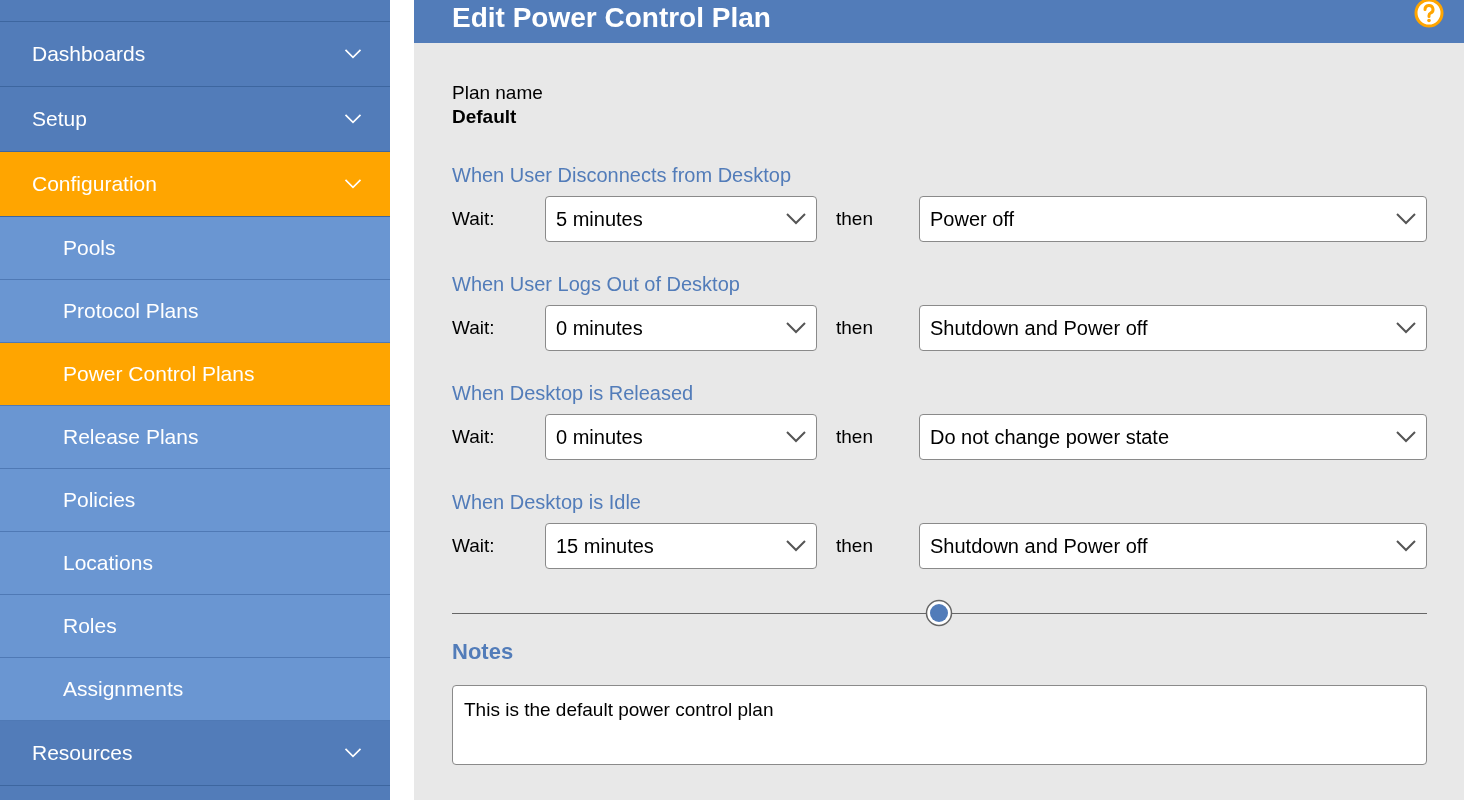 This screenshot has width=1476, height=800. I want to click on notes-field: This is the default power control plan, so click(939, 725).